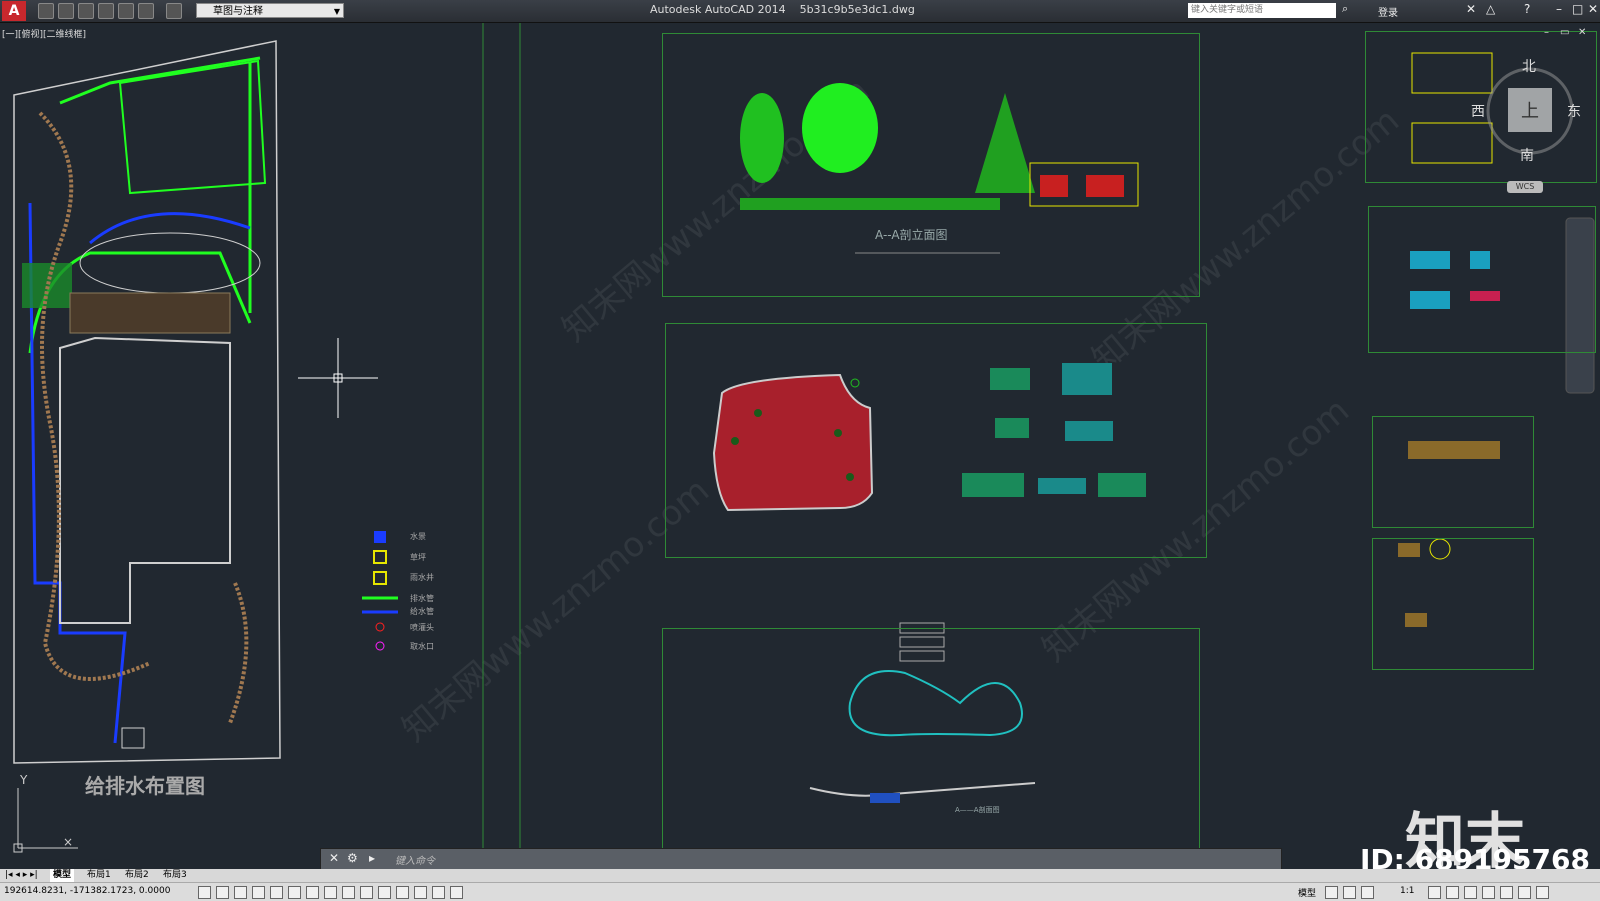 The height and width of the screenshot is (901, 1600). I want to click on viewcube-west: 西, so click(1478, 111).